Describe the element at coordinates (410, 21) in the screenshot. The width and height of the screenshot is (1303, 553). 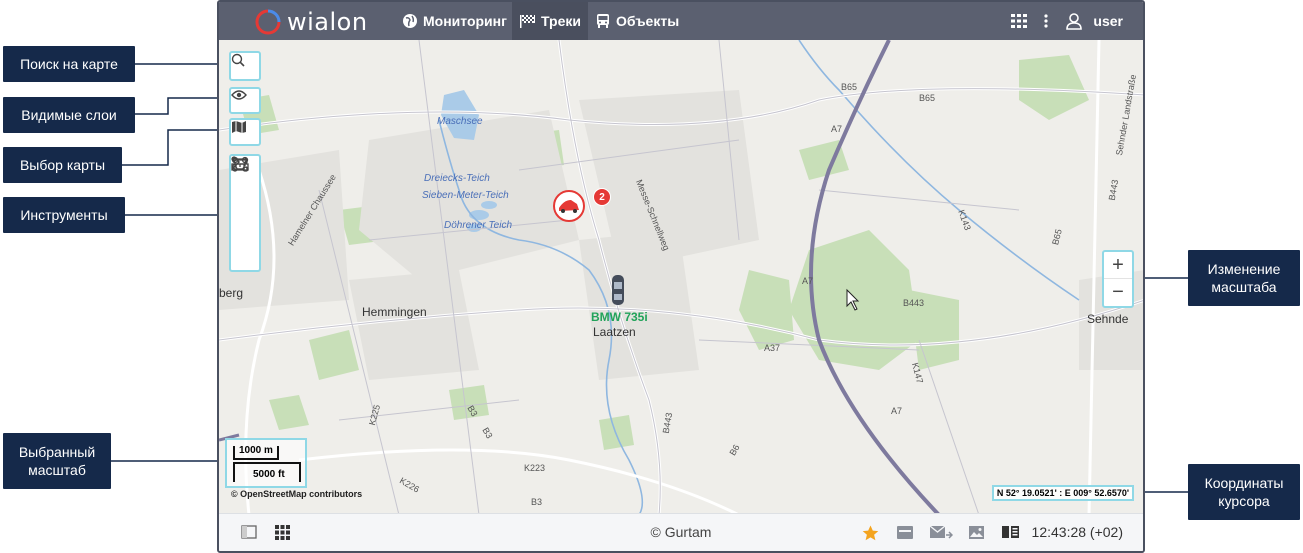
I see `globe-icon` at that location.